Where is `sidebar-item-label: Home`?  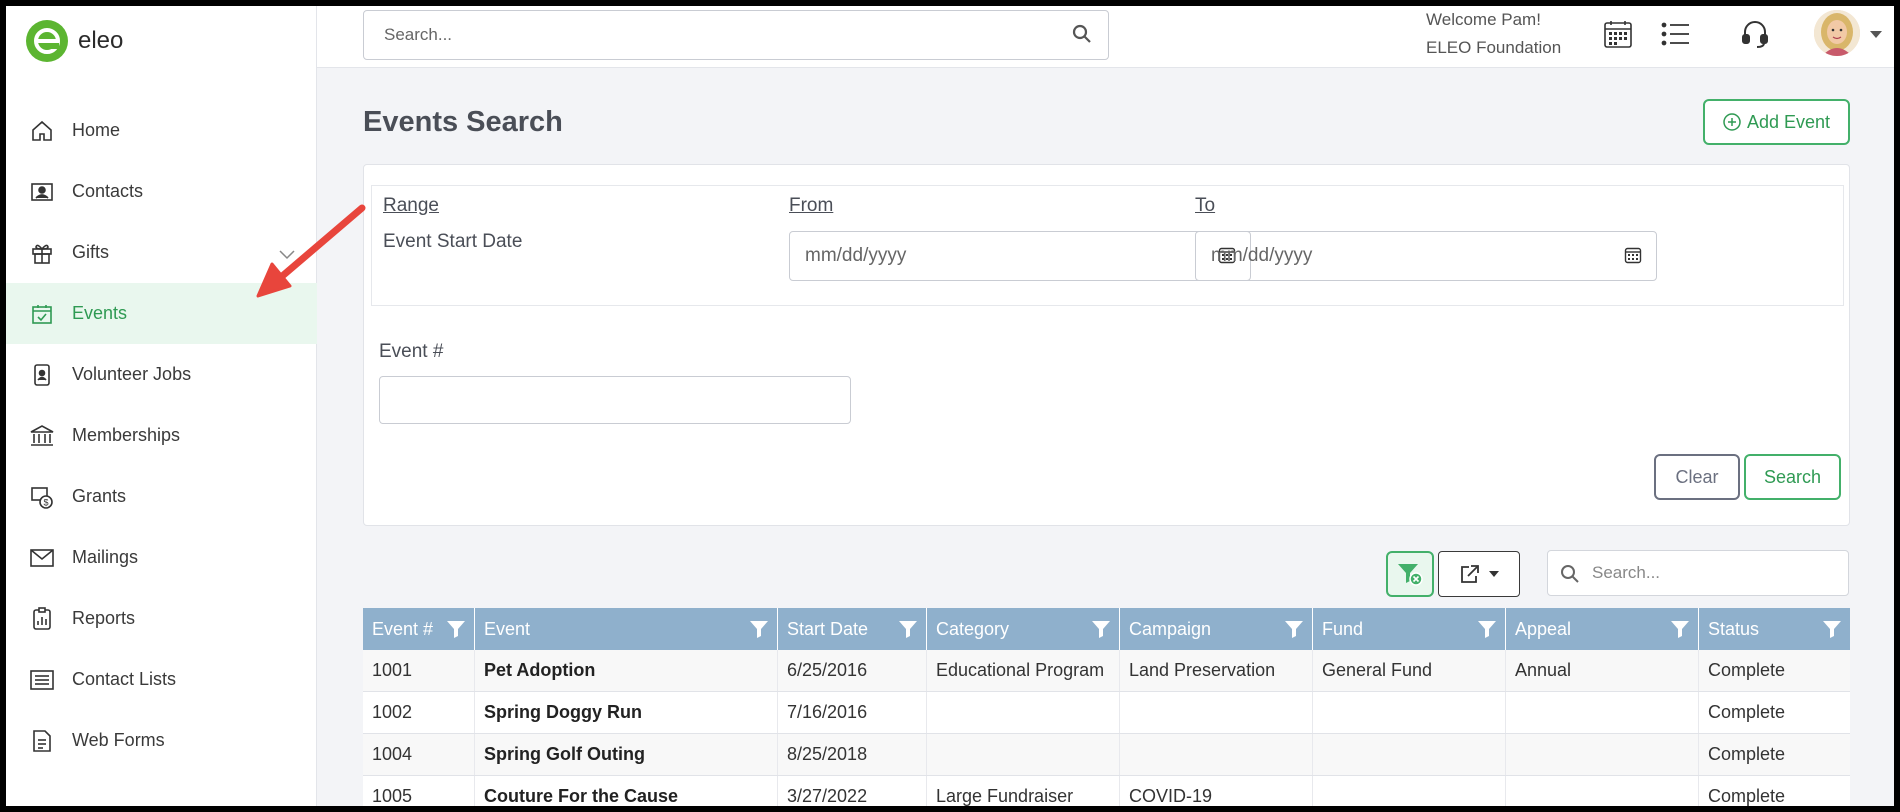 sidebar-item-label: Home is located at coordinates (96, 130).